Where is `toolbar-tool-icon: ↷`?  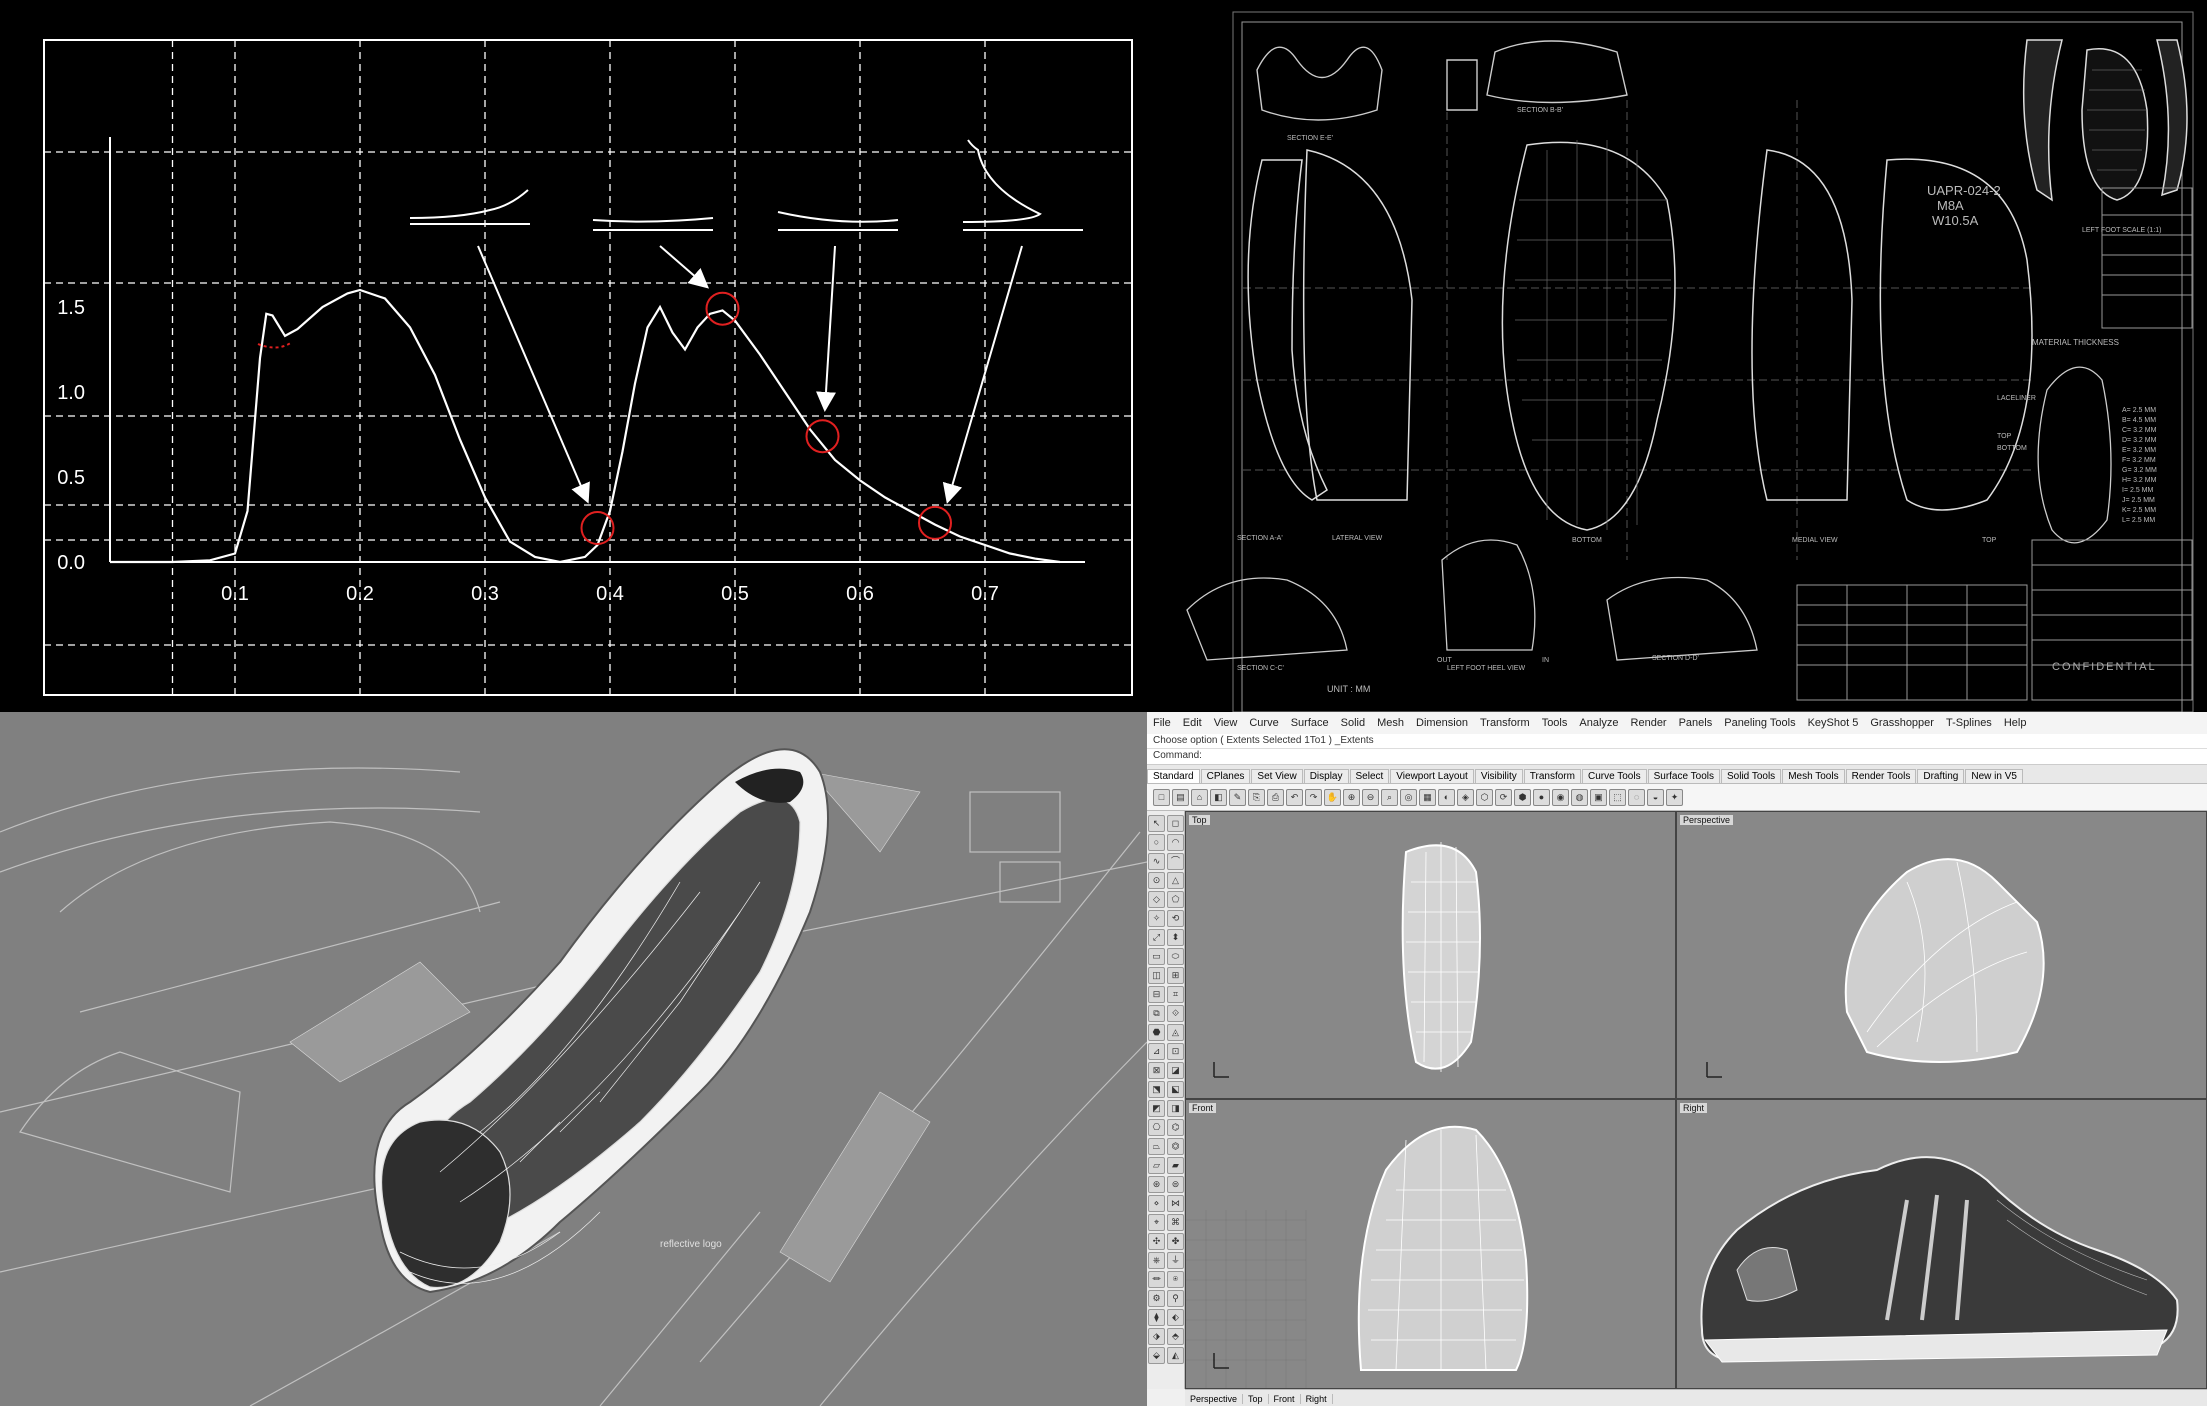 toolbar-tool-icon: ↷ is located at coordinates (1313, 797).